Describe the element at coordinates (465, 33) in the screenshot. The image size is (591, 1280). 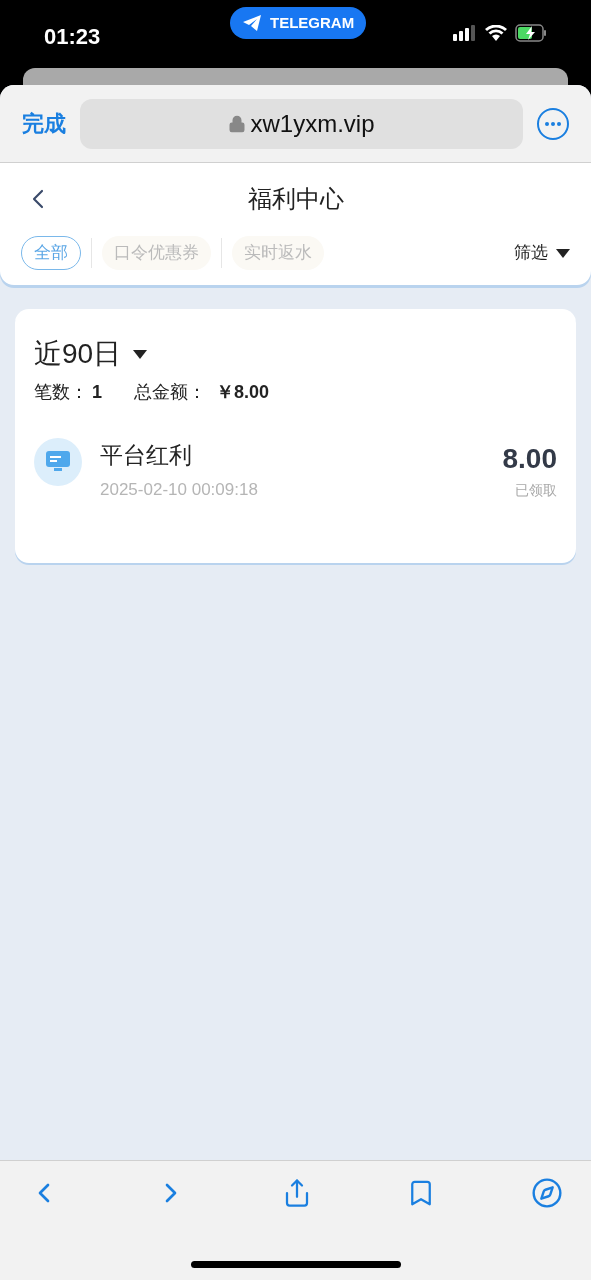
I see `signal-icon` at that location.